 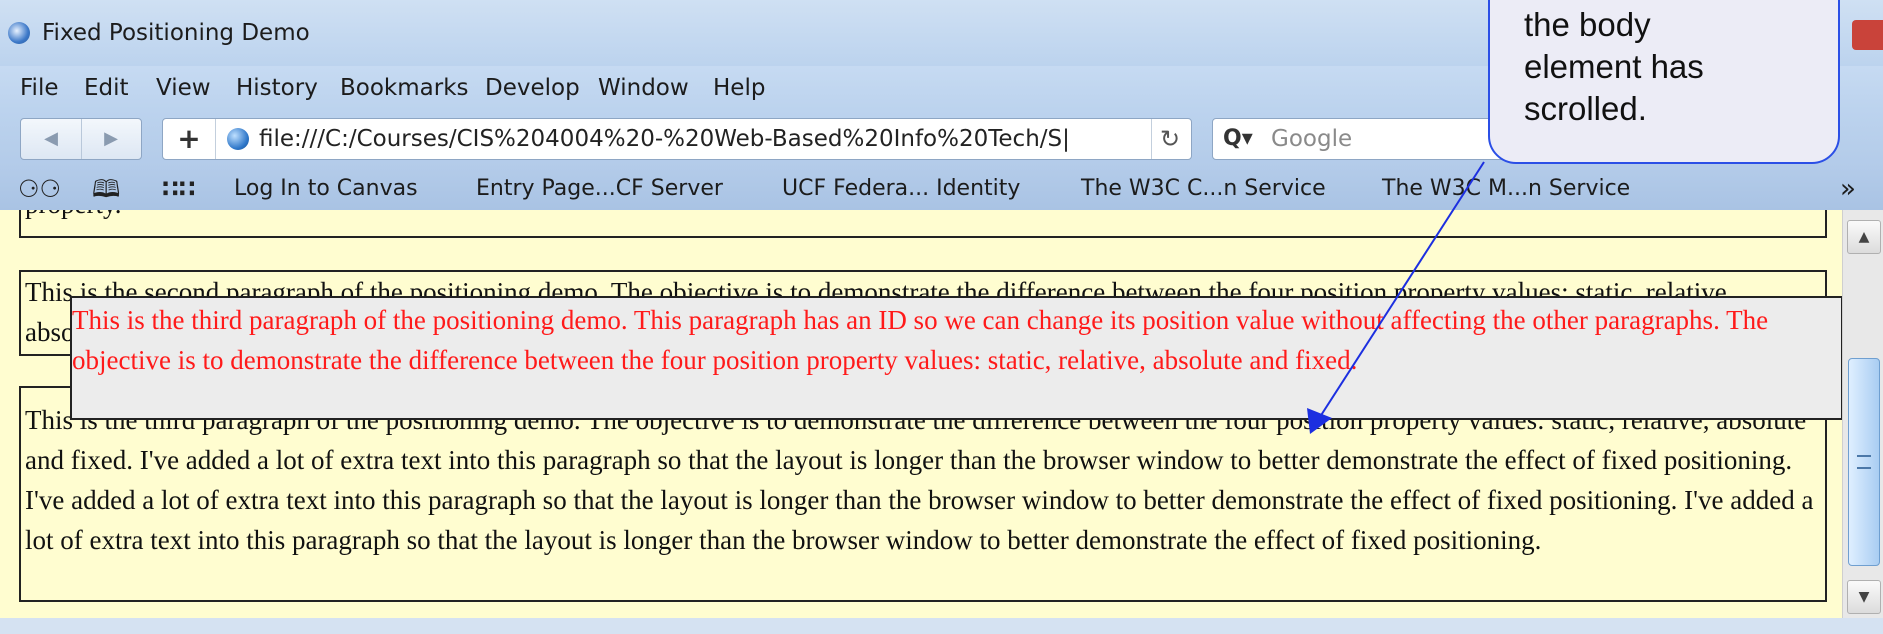 I want to click on close-button, so click(x=1867, y=35).